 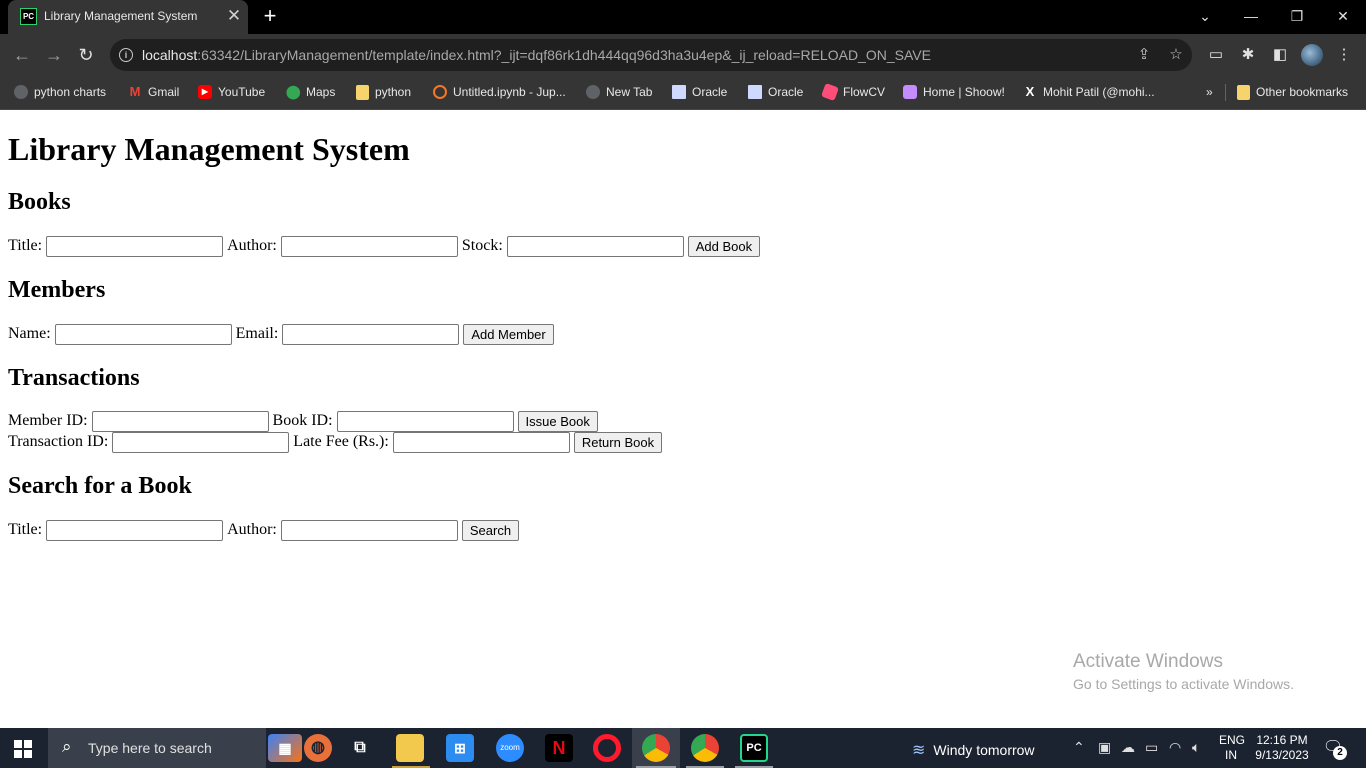 I want to click on battery-icon: ▭, so click(x=1151, y=747).